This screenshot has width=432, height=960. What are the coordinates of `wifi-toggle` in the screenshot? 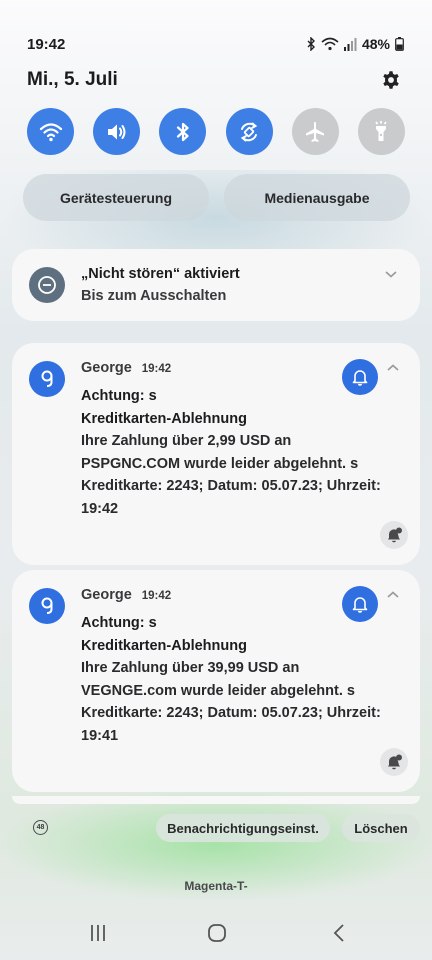 It's located at (50, 131).